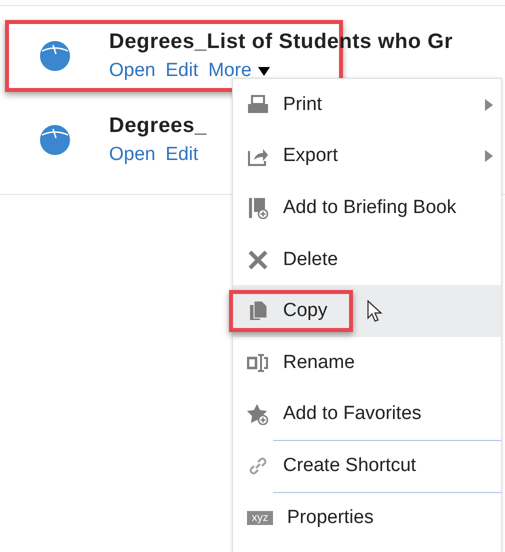  Describe the element at coordinates (239, 71) in the screenshot. I see `action-link: More` at that location.